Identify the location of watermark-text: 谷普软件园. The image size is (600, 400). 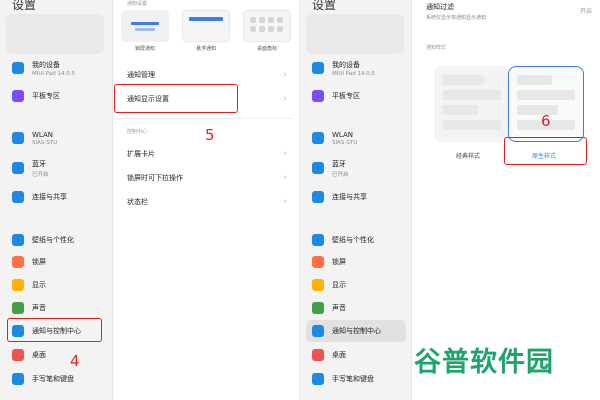
(484, 362).